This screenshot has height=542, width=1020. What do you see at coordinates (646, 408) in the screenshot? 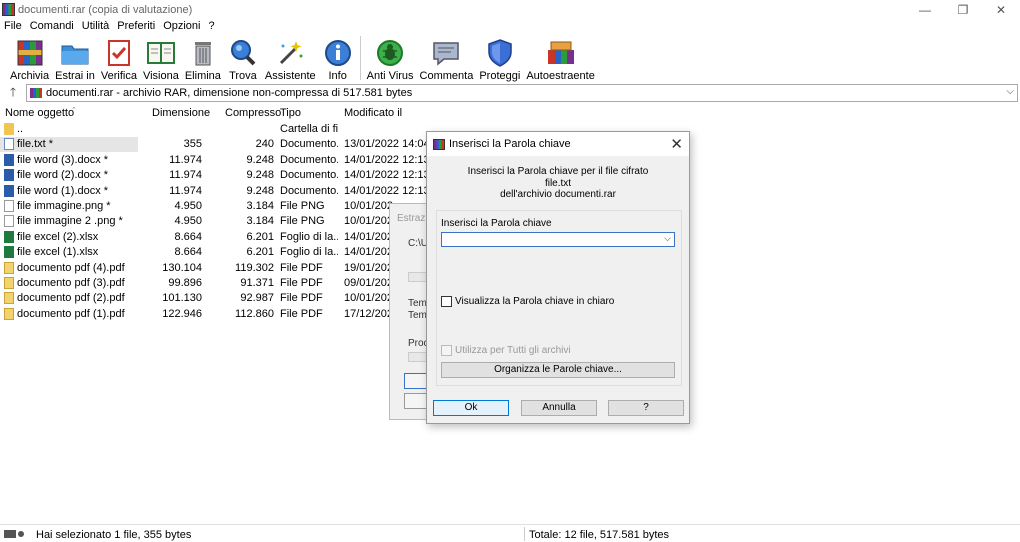
I see `help-button: ?` at bounding box center [646, 408].